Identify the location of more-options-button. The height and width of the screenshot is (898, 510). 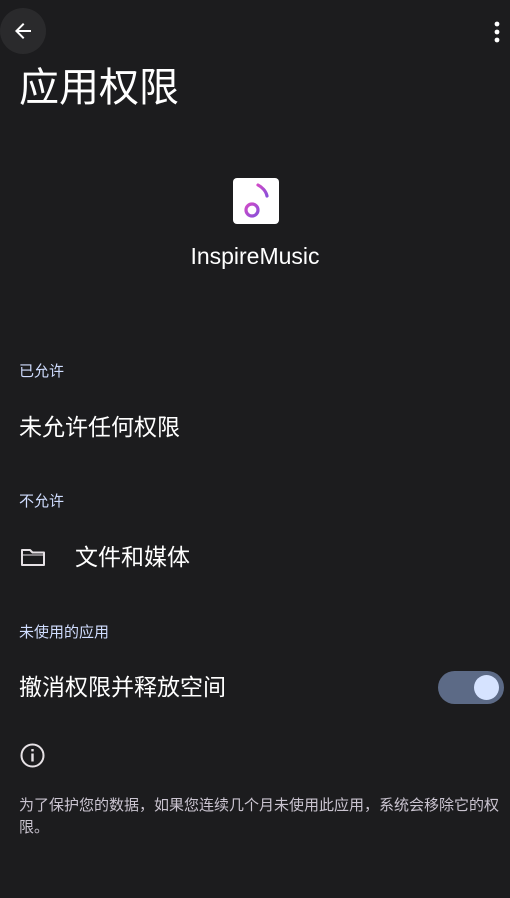
(497, 32).